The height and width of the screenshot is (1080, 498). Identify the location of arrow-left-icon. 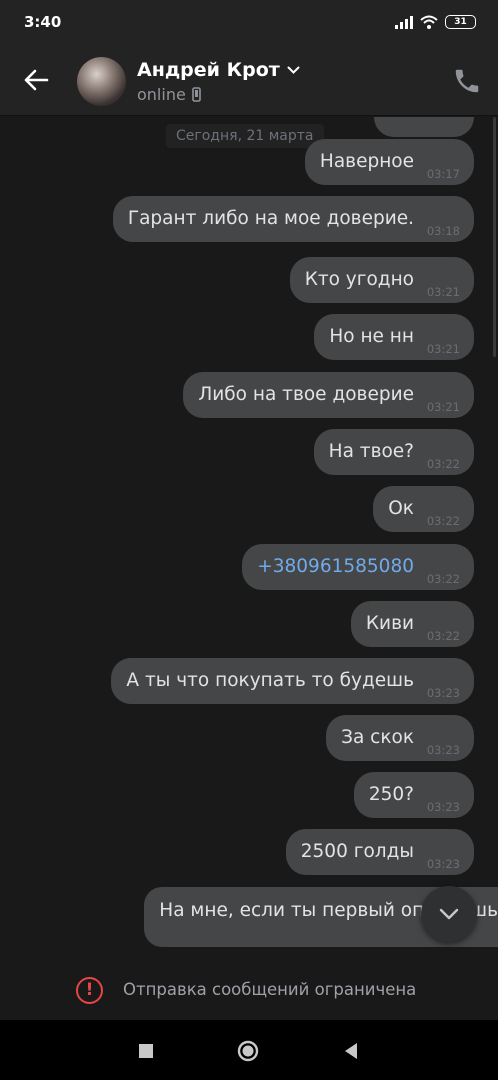
(36, 80).